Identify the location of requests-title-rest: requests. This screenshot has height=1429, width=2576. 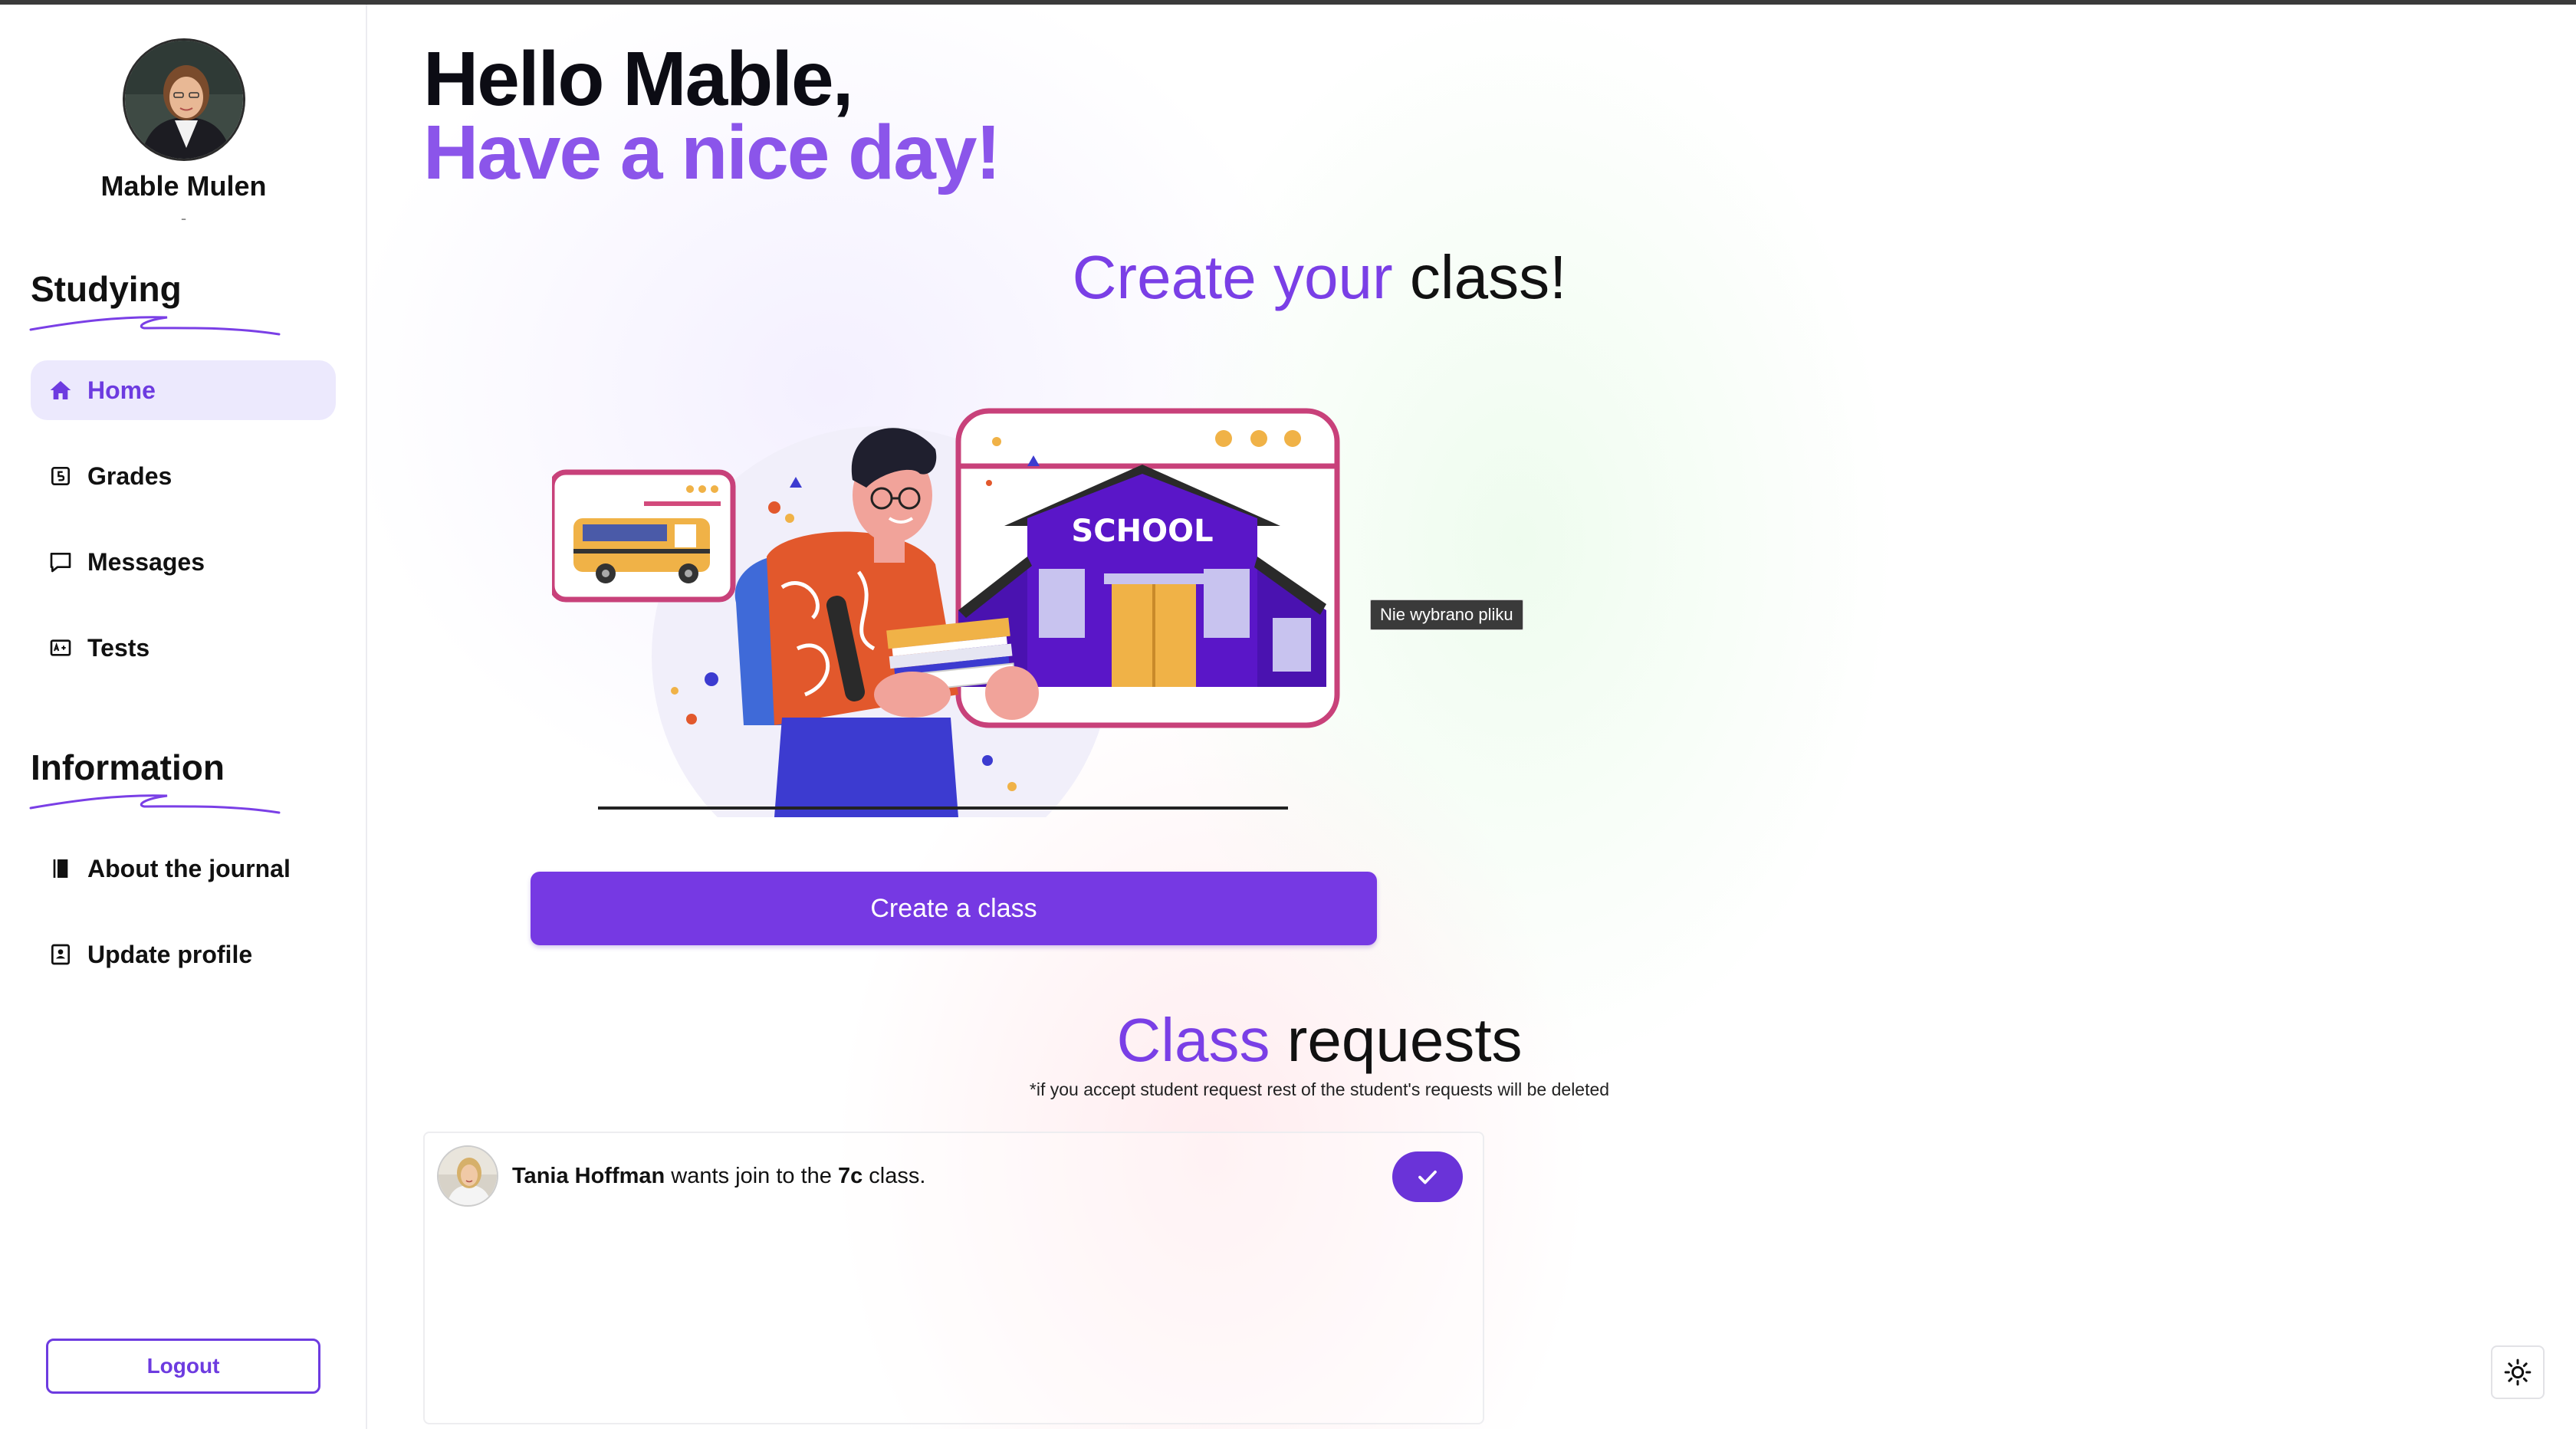
(1396, 1040).